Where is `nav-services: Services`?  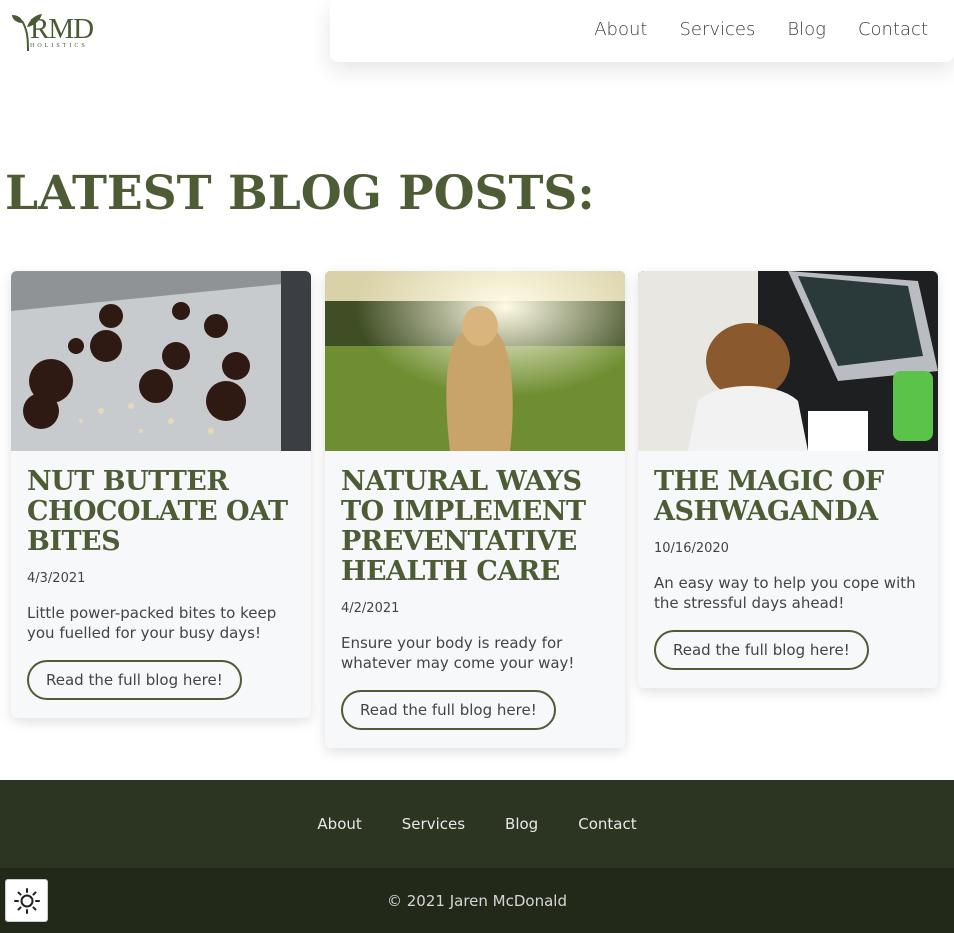 nav-services: Services is located at coordinates (717, 29).